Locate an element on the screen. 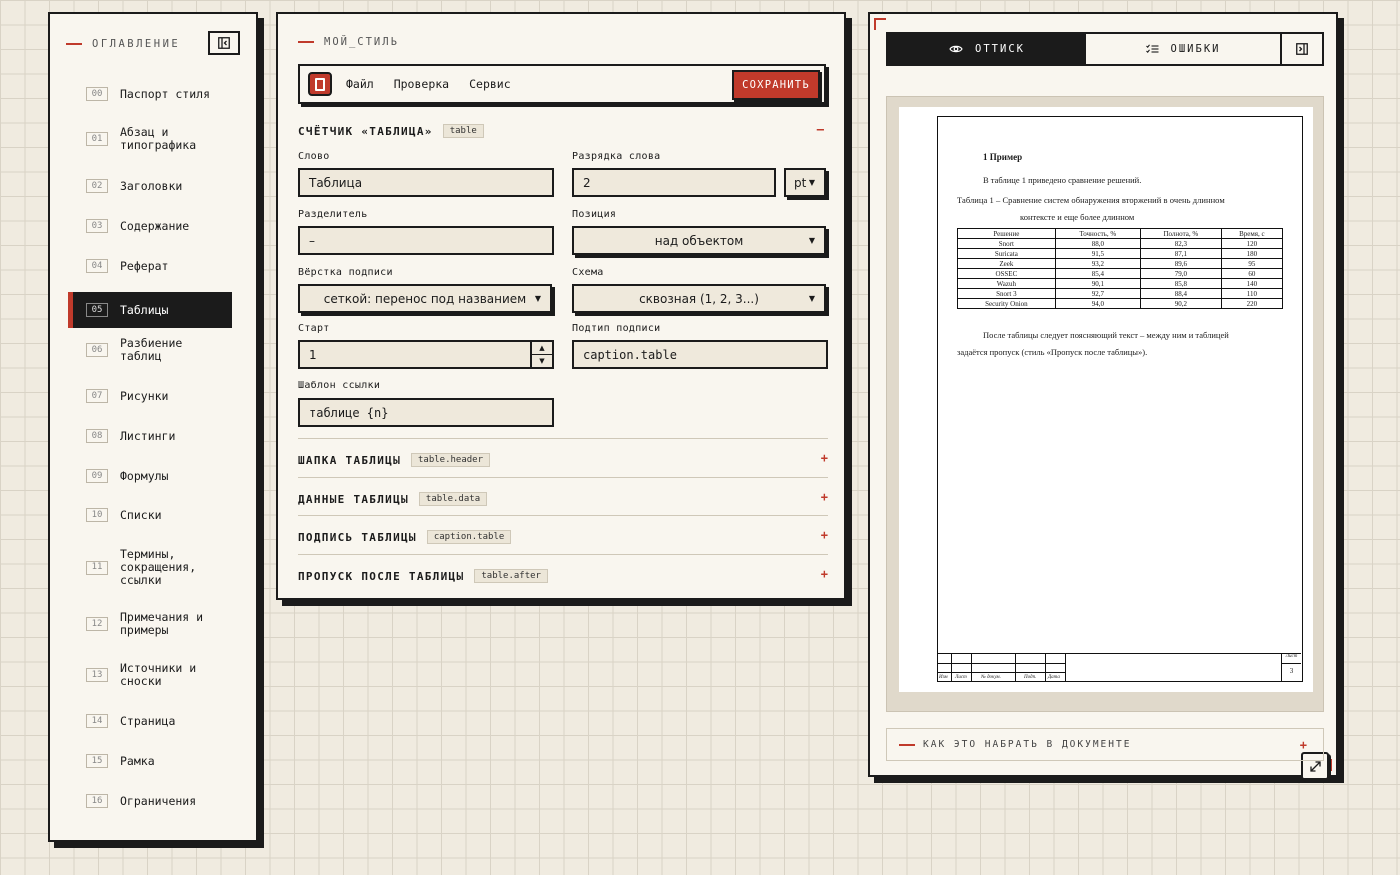 This screenshot has width=1400, height=875. accordion-tag: table.data is located at coordinates (453, 499).